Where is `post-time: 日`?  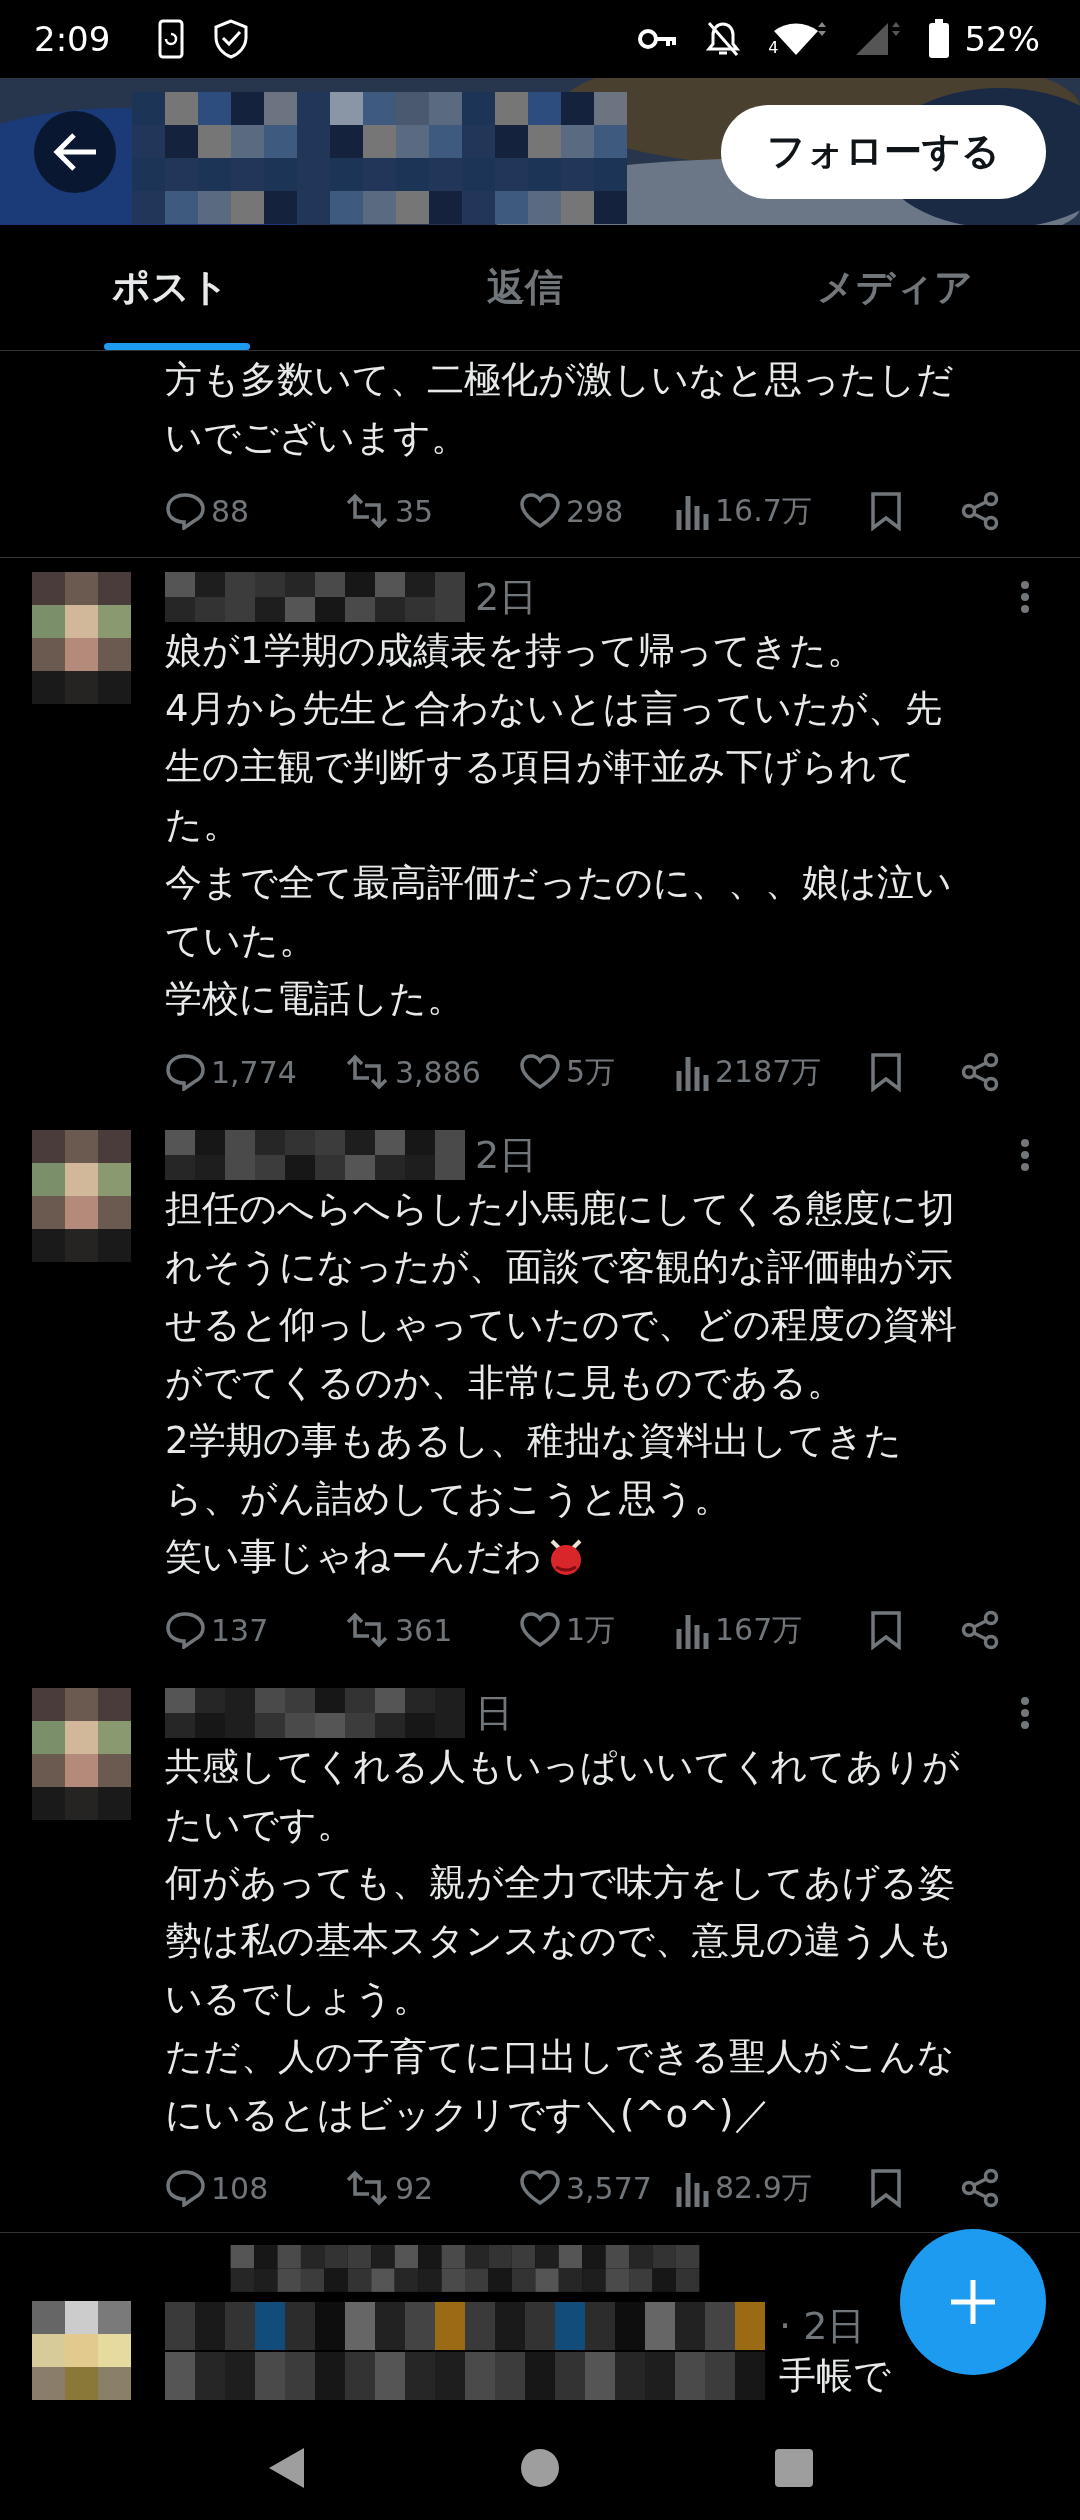
post-time: 日 is located at coordinates (494, 1713).